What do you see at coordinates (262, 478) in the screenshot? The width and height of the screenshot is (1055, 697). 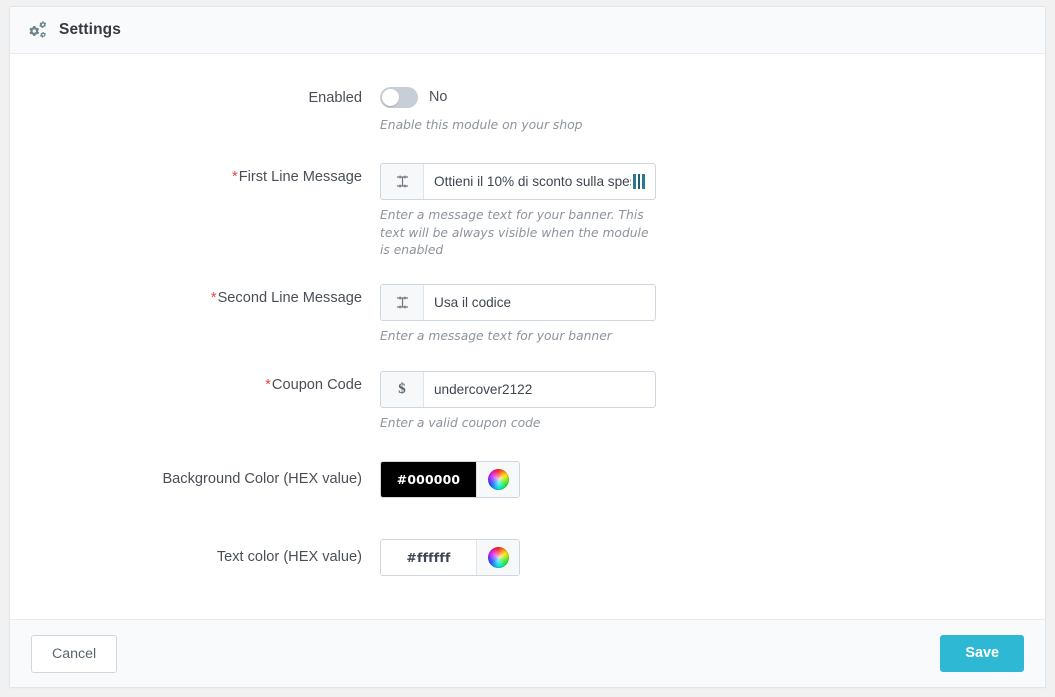 I see `label-background-color-text: Background Color (HEX value)` at bounding box center [262, 478].